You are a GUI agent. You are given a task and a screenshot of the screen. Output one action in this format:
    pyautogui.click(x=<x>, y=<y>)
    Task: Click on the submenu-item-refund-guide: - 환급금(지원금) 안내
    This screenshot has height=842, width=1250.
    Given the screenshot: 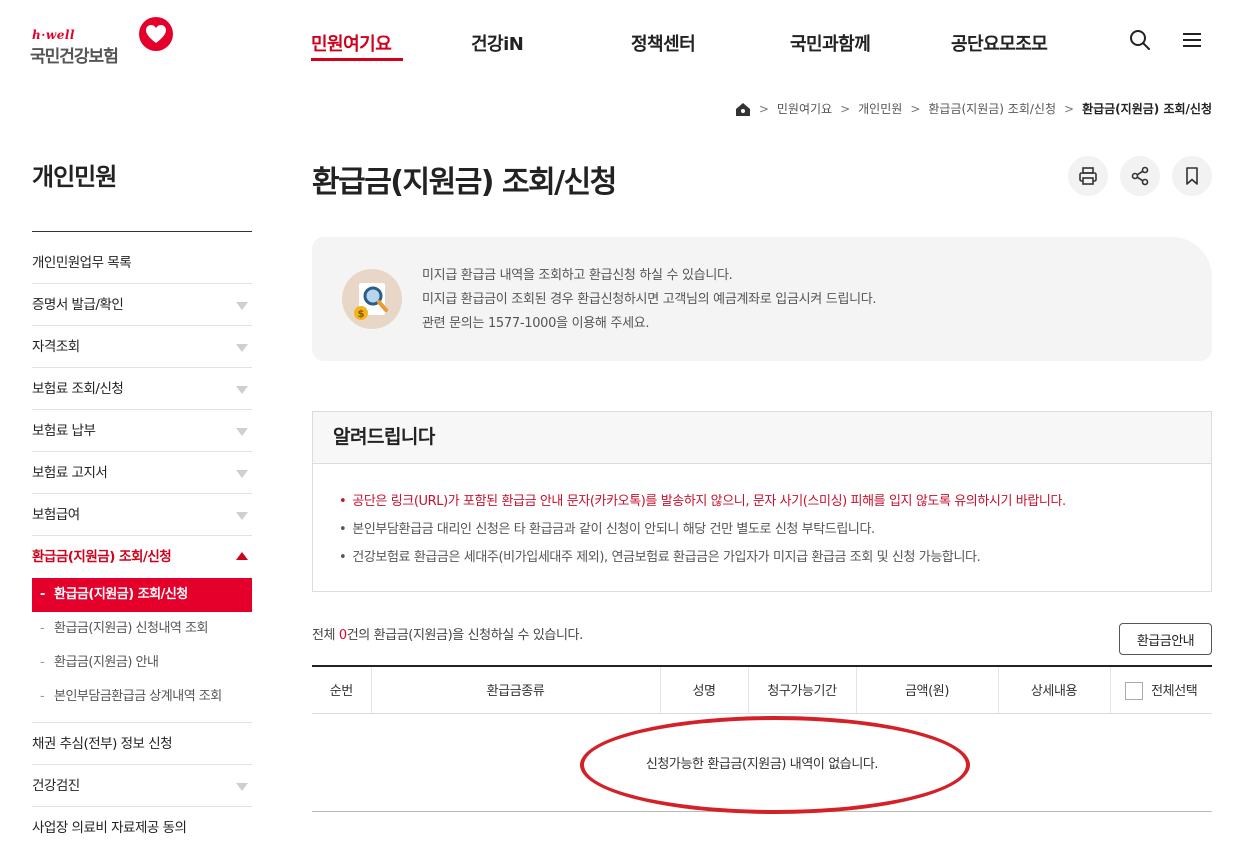 What is the action you would take?
    pyautogui.click(x=142, y=663)
    